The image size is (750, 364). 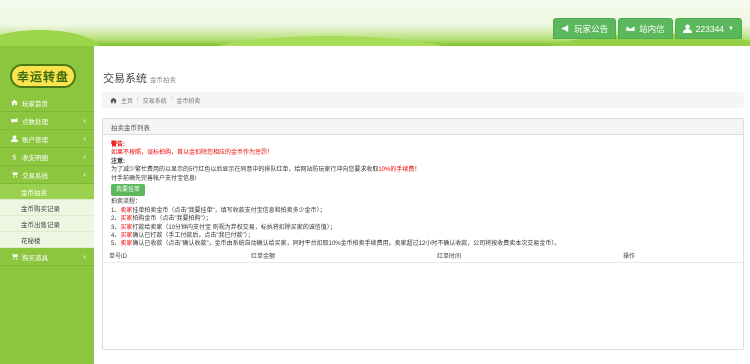 What do you see at coordinates (161, 219) in the screenshot?
I see `flow-step: 2、买家拍购金币（点击"我要拍购"）；` at bounding box center [161, 219].